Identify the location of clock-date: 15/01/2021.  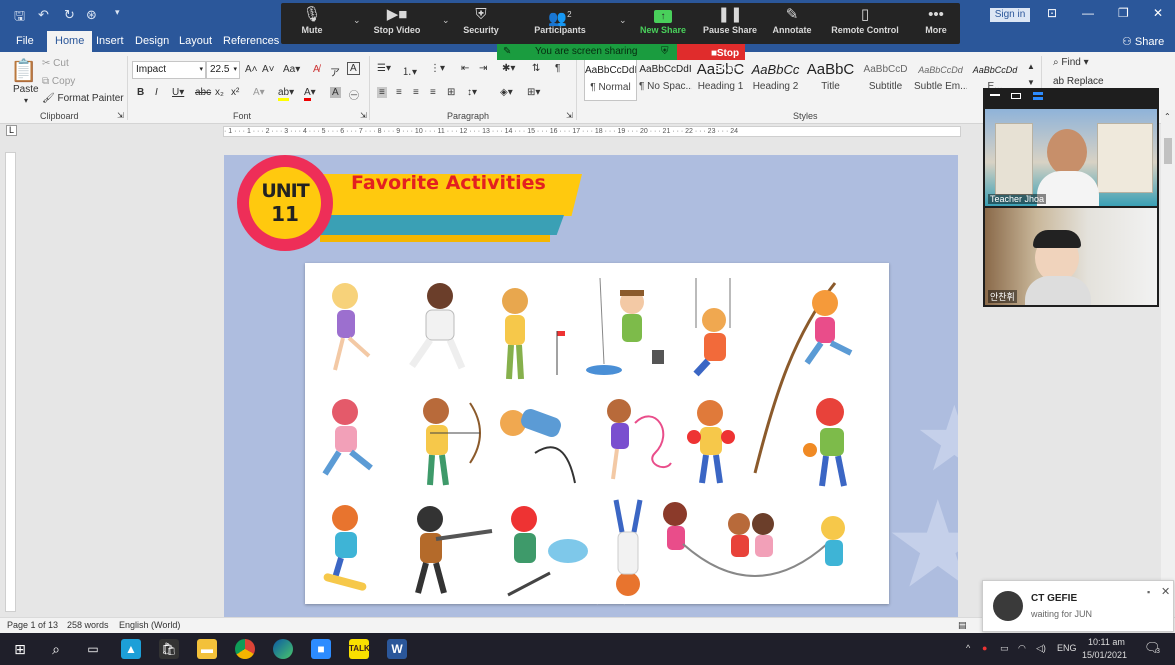
(1104, 655).